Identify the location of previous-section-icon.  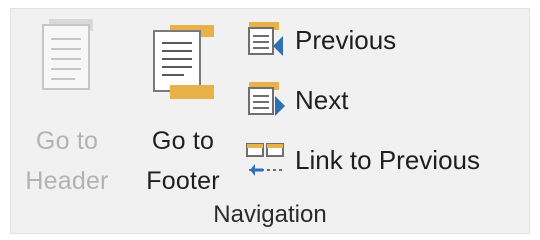
(266, 40).